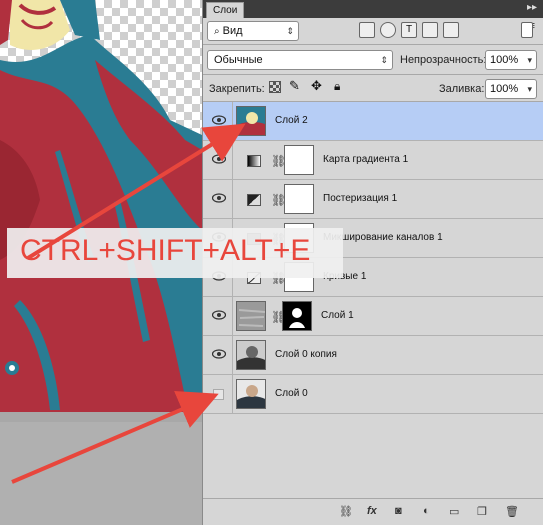  Describe the element at coordinates (306, 354) in the screenshot. I see `layer-name: Слой 0 копия` at that location.